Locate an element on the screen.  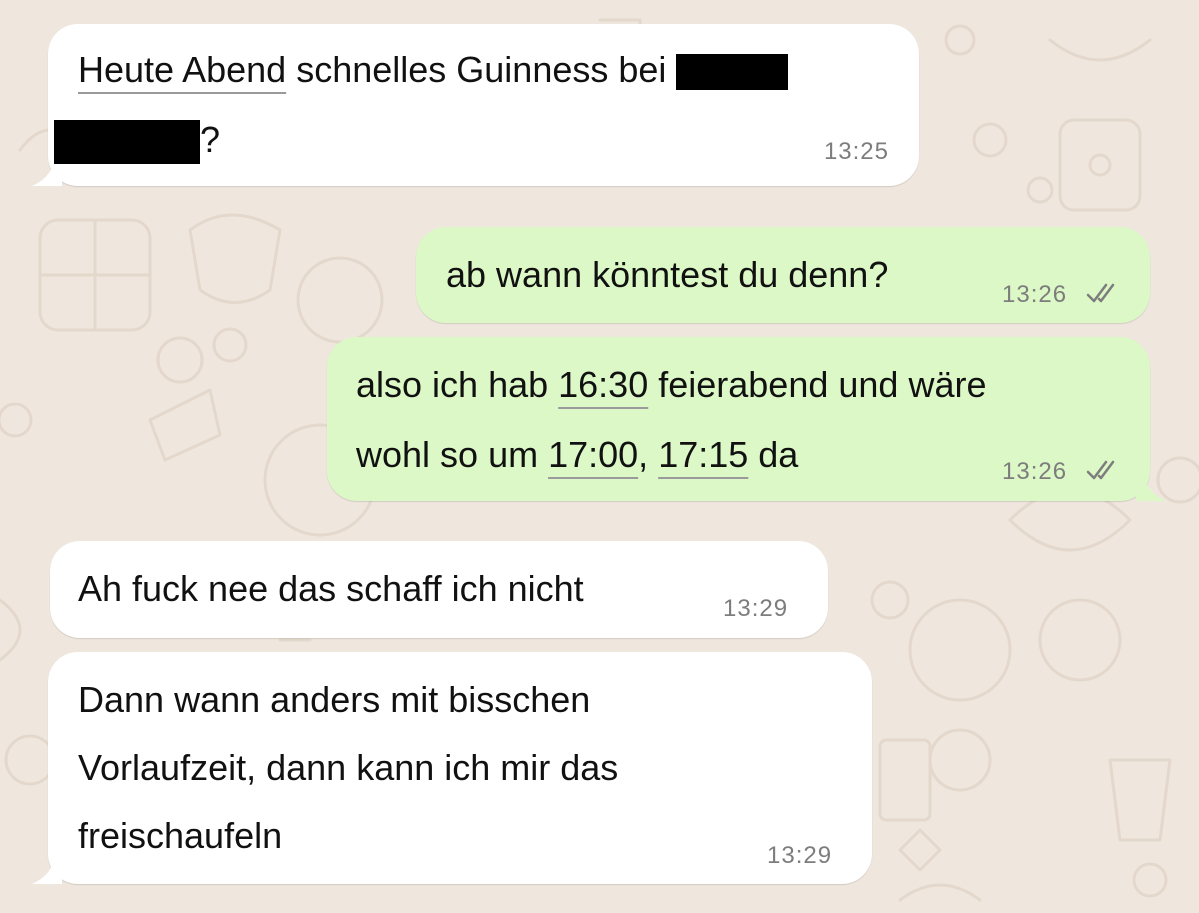
message-text-line3: freischaufeln is located at coordinates (180, 835).